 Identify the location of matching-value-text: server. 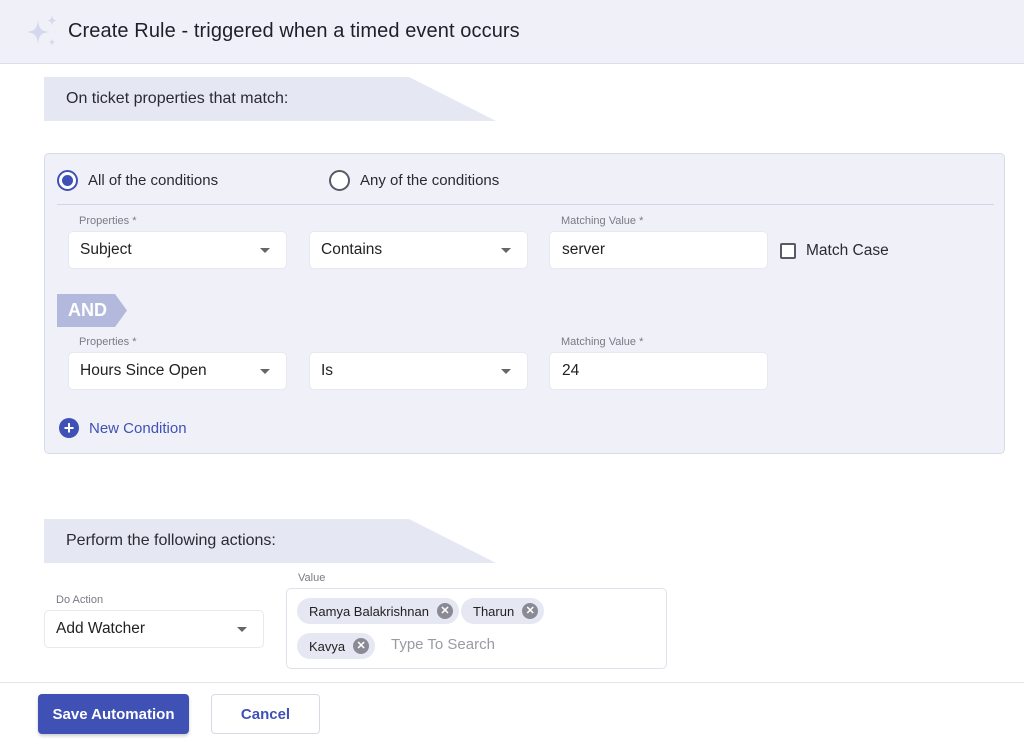
(584, 249).